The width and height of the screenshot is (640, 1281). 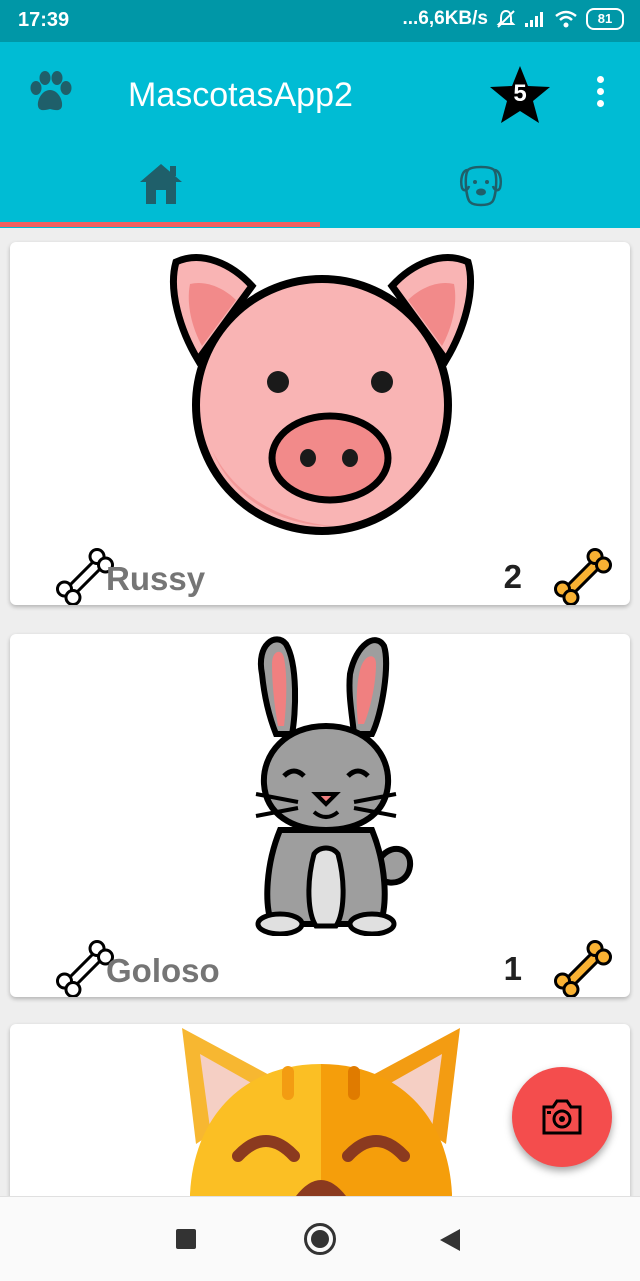 What do you see at coordinates (51, 91) in the screenshot?
I see `paw-icon` at bounding box center [51, 91].